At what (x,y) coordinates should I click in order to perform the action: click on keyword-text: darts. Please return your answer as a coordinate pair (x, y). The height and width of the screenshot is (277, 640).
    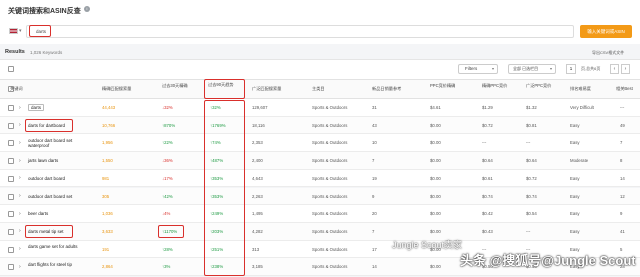
    Looking at the image, I should click on (36, 107).